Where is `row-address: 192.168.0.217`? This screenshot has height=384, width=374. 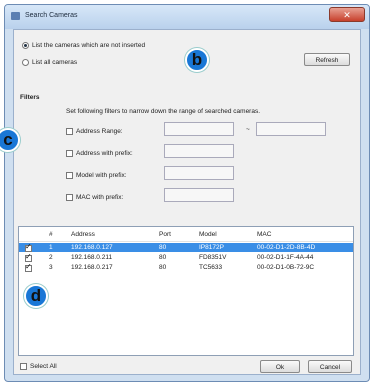
row-address: 192.168.0.217 is located at coordinates (92, 267).